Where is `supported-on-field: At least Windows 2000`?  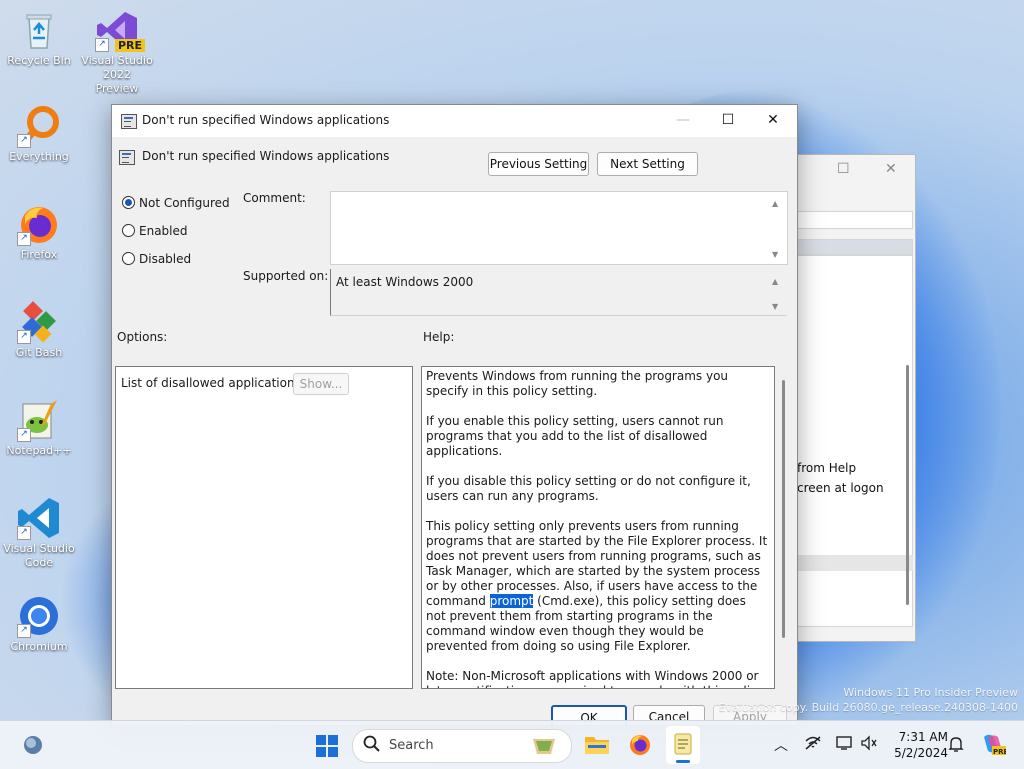 supported-on-field: At least Windows 2000 is located at coordinates (558, 292).